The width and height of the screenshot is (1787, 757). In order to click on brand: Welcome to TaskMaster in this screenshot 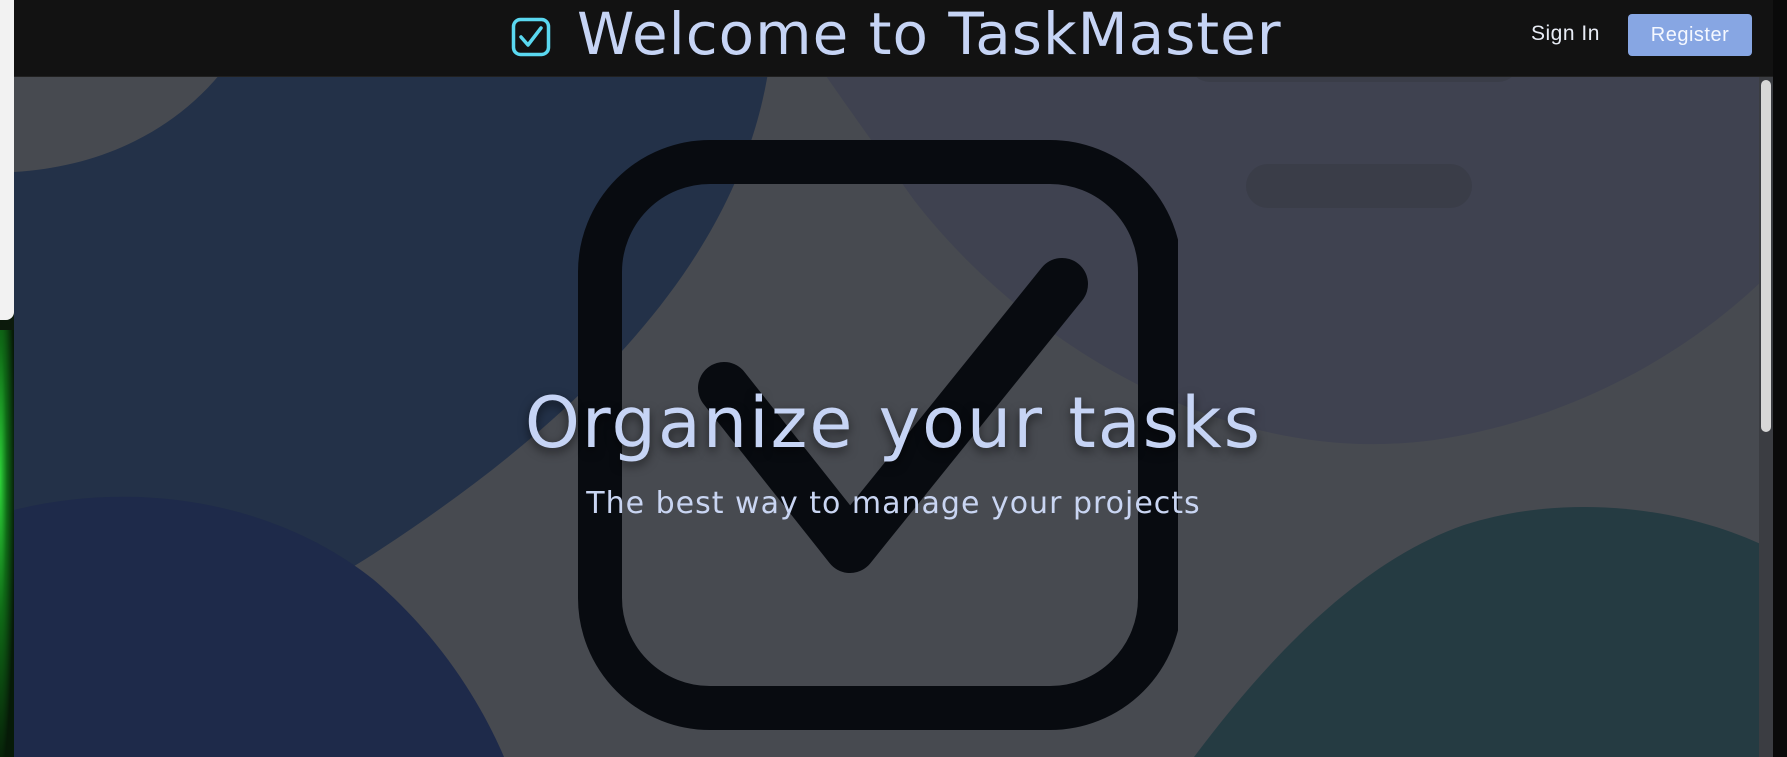, I will do `click(896, 34)`.